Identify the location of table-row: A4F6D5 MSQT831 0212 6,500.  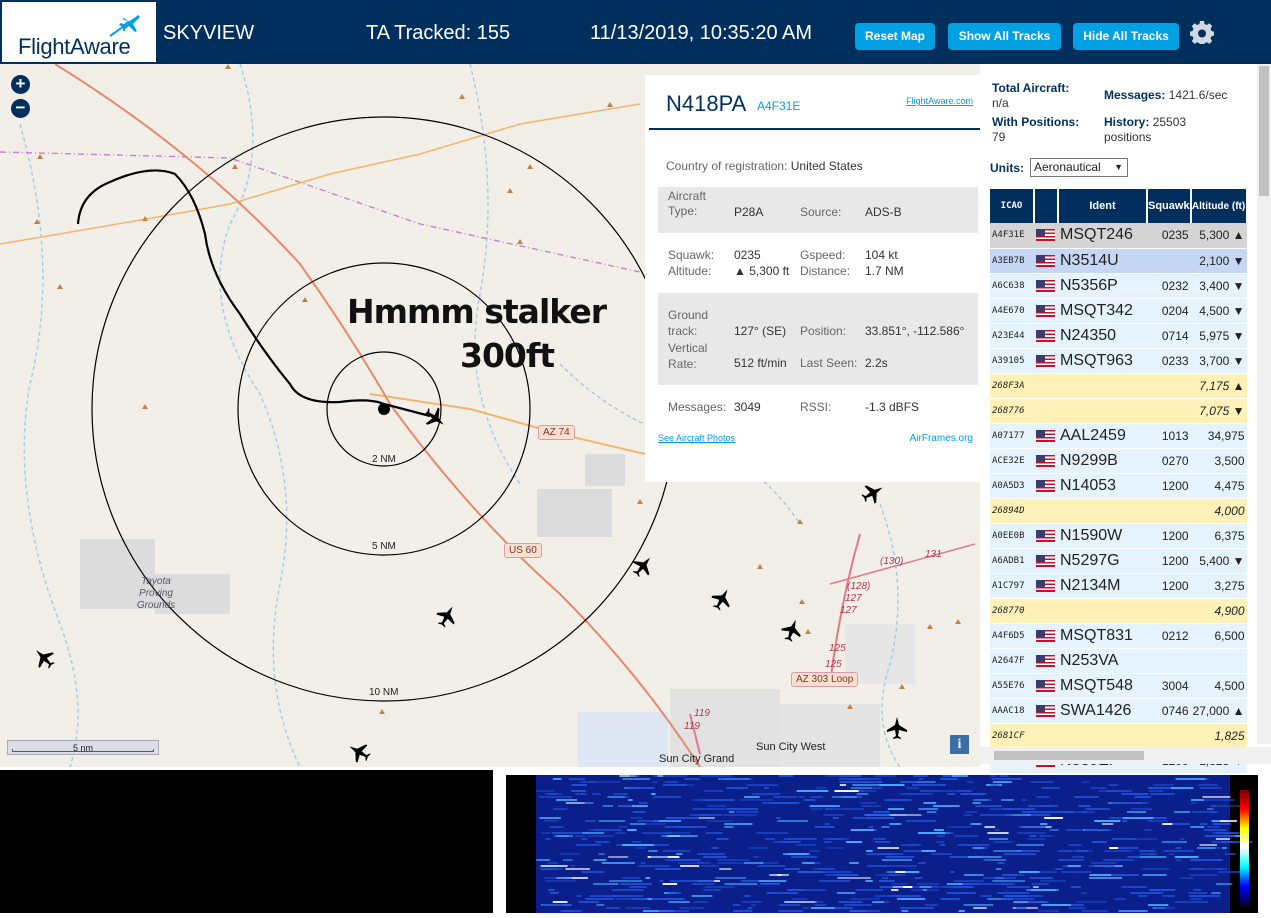
(1118, 636).